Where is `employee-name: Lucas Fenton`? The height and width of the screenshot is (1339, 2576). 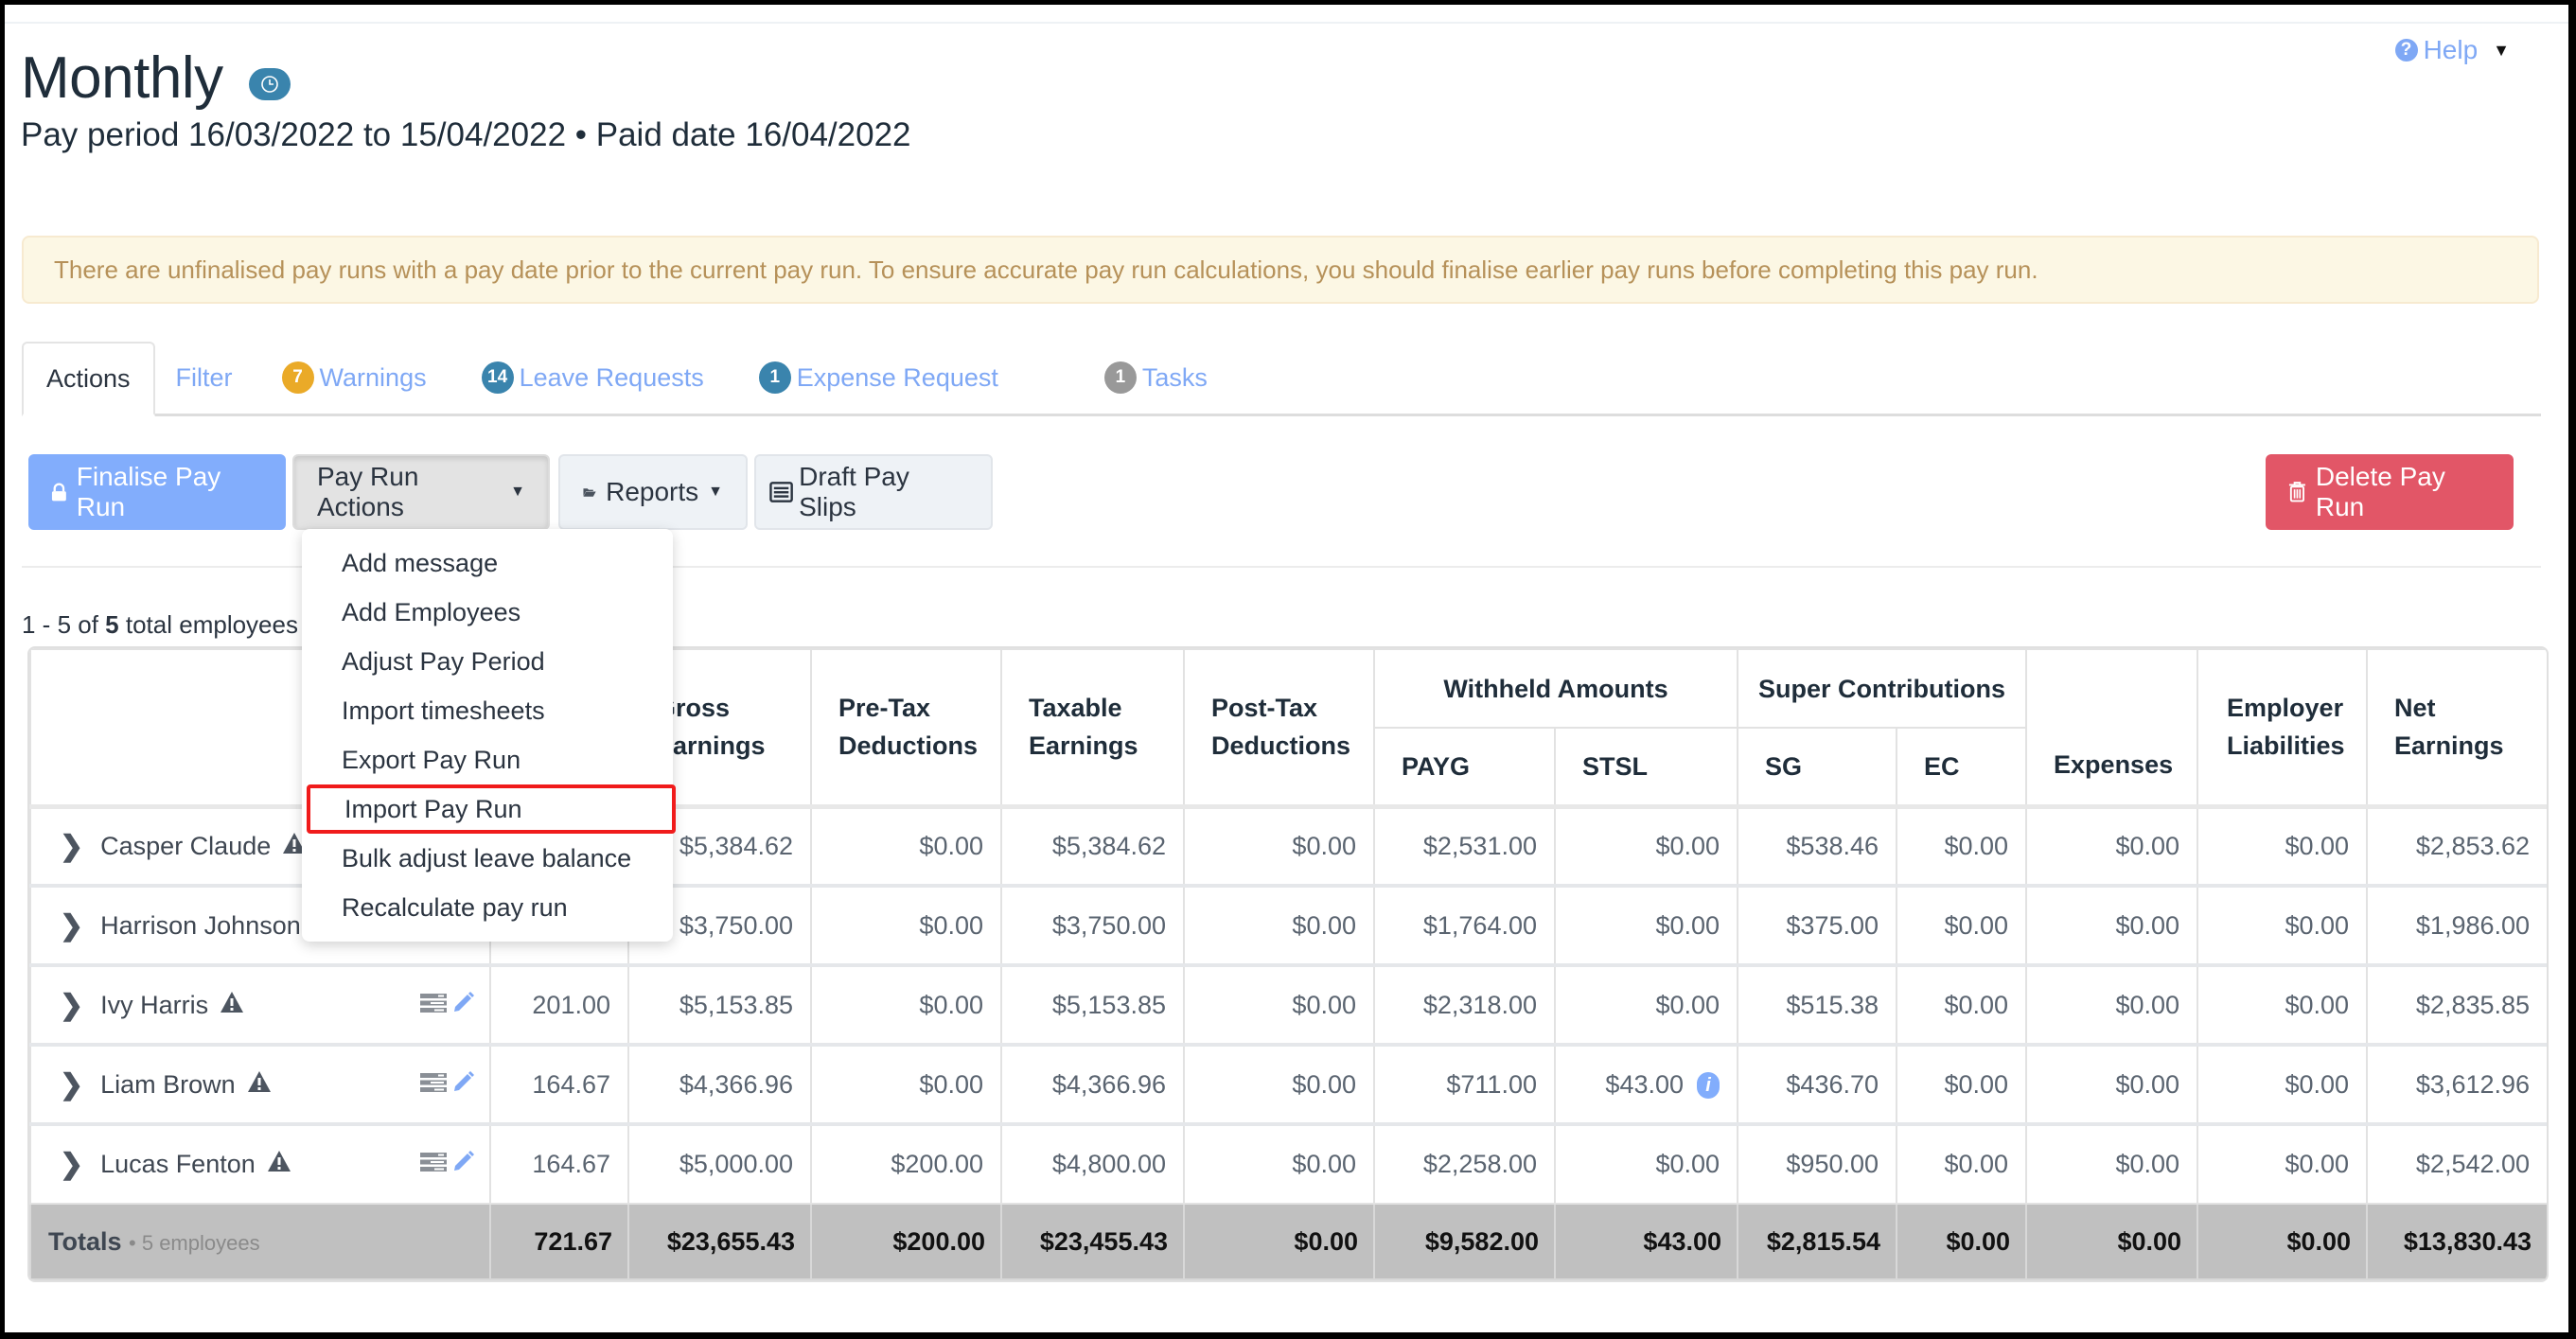
employee-name: Lucas Fenton is located at coordinates (178, 1164).